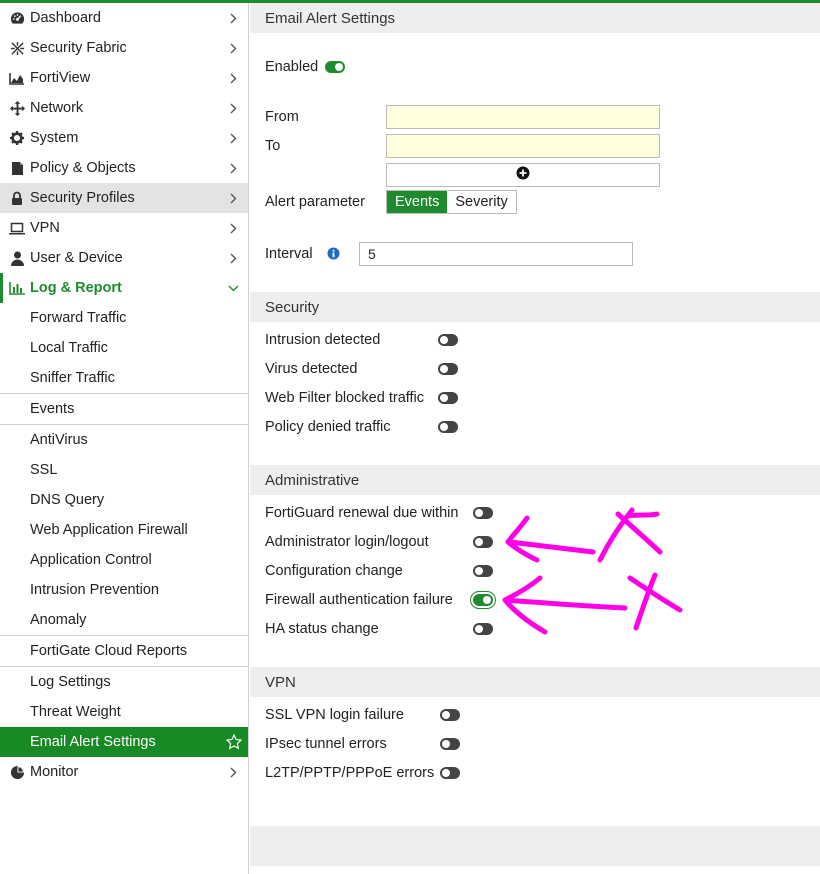  I want to click on sidebar-subitem-intrusion-prevention: Intrusion Prevention, so click(124, 590).